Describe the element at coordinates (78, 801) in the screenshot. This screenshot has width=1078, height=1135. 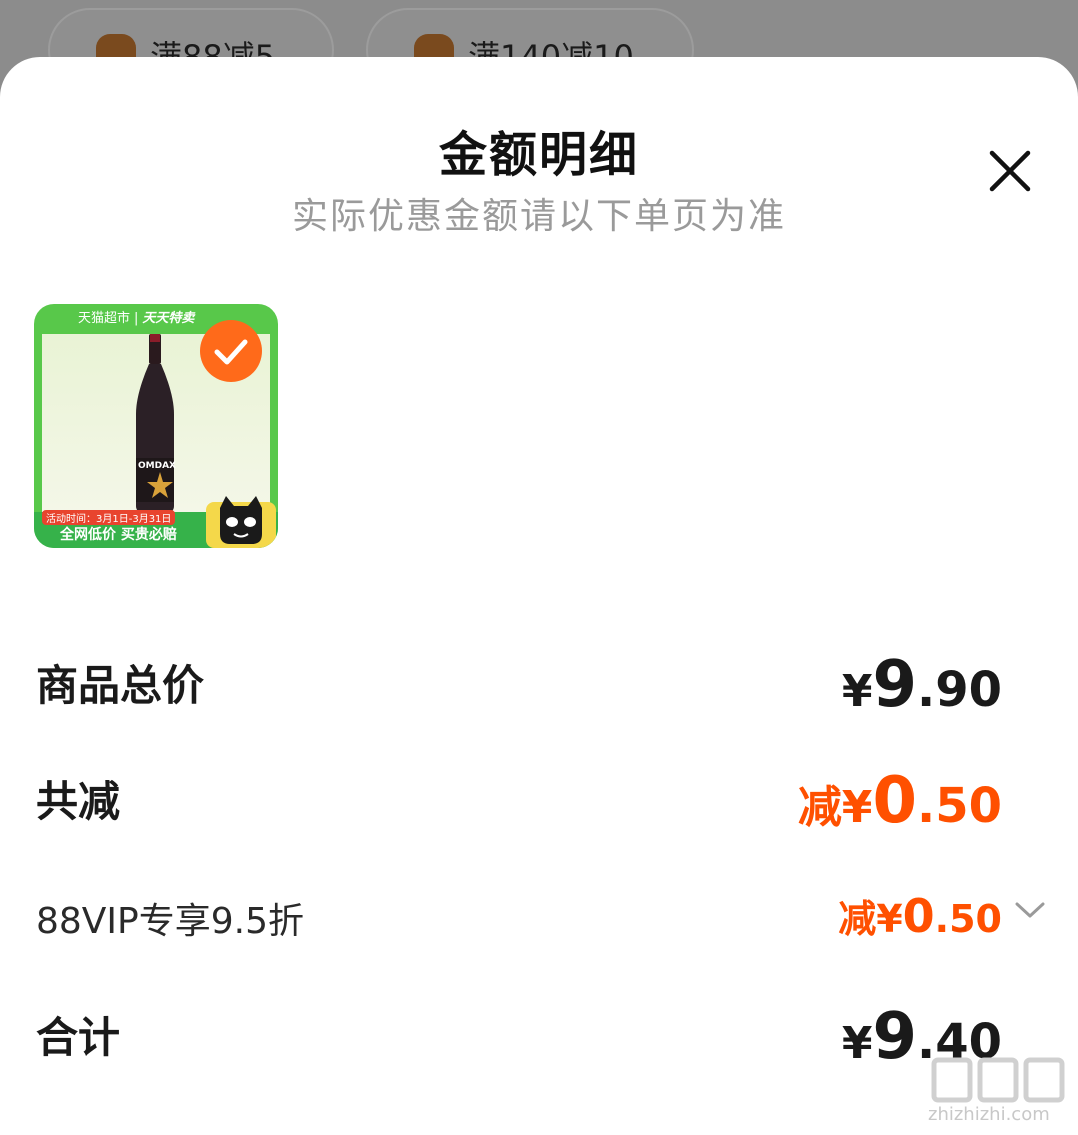
I see `total-discount-label: 共减` at that location.